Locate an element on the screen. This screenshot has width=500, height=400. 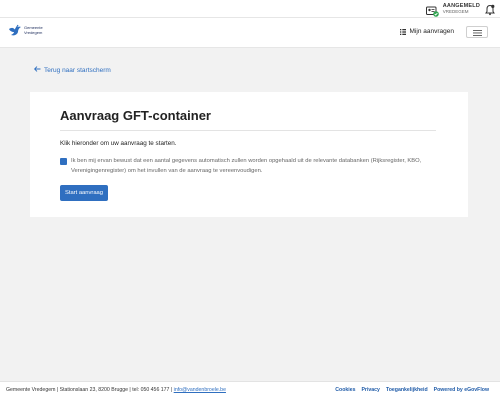
powered-by-link: Powered by eGovFlow is located at coordinates (461, 390).